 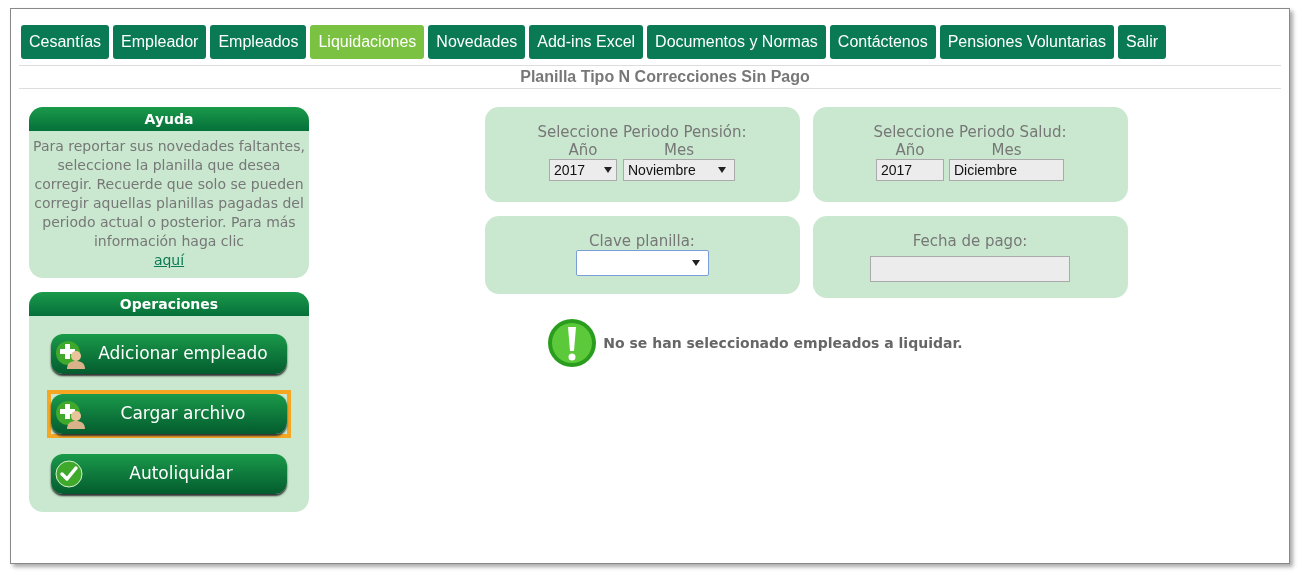 What do you see at coordinates (1006, 170) in the screenshot?
I see `month-field: Diciembre` at bounding box center [1006, 170].